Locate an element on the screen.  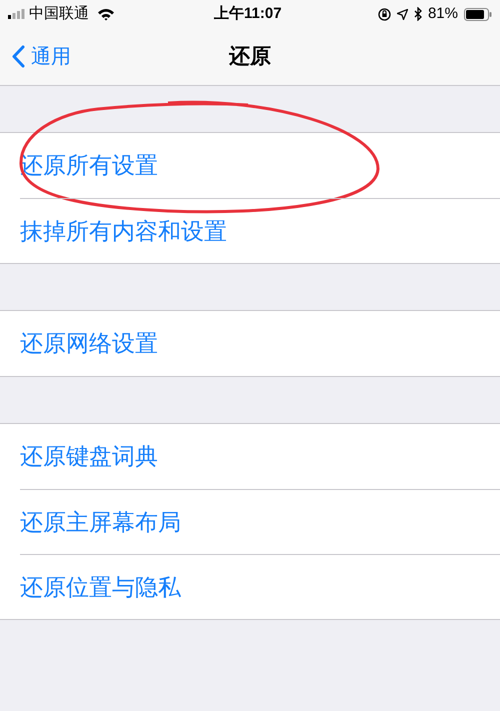
wifi-icon is located at coordinates (106, 14).